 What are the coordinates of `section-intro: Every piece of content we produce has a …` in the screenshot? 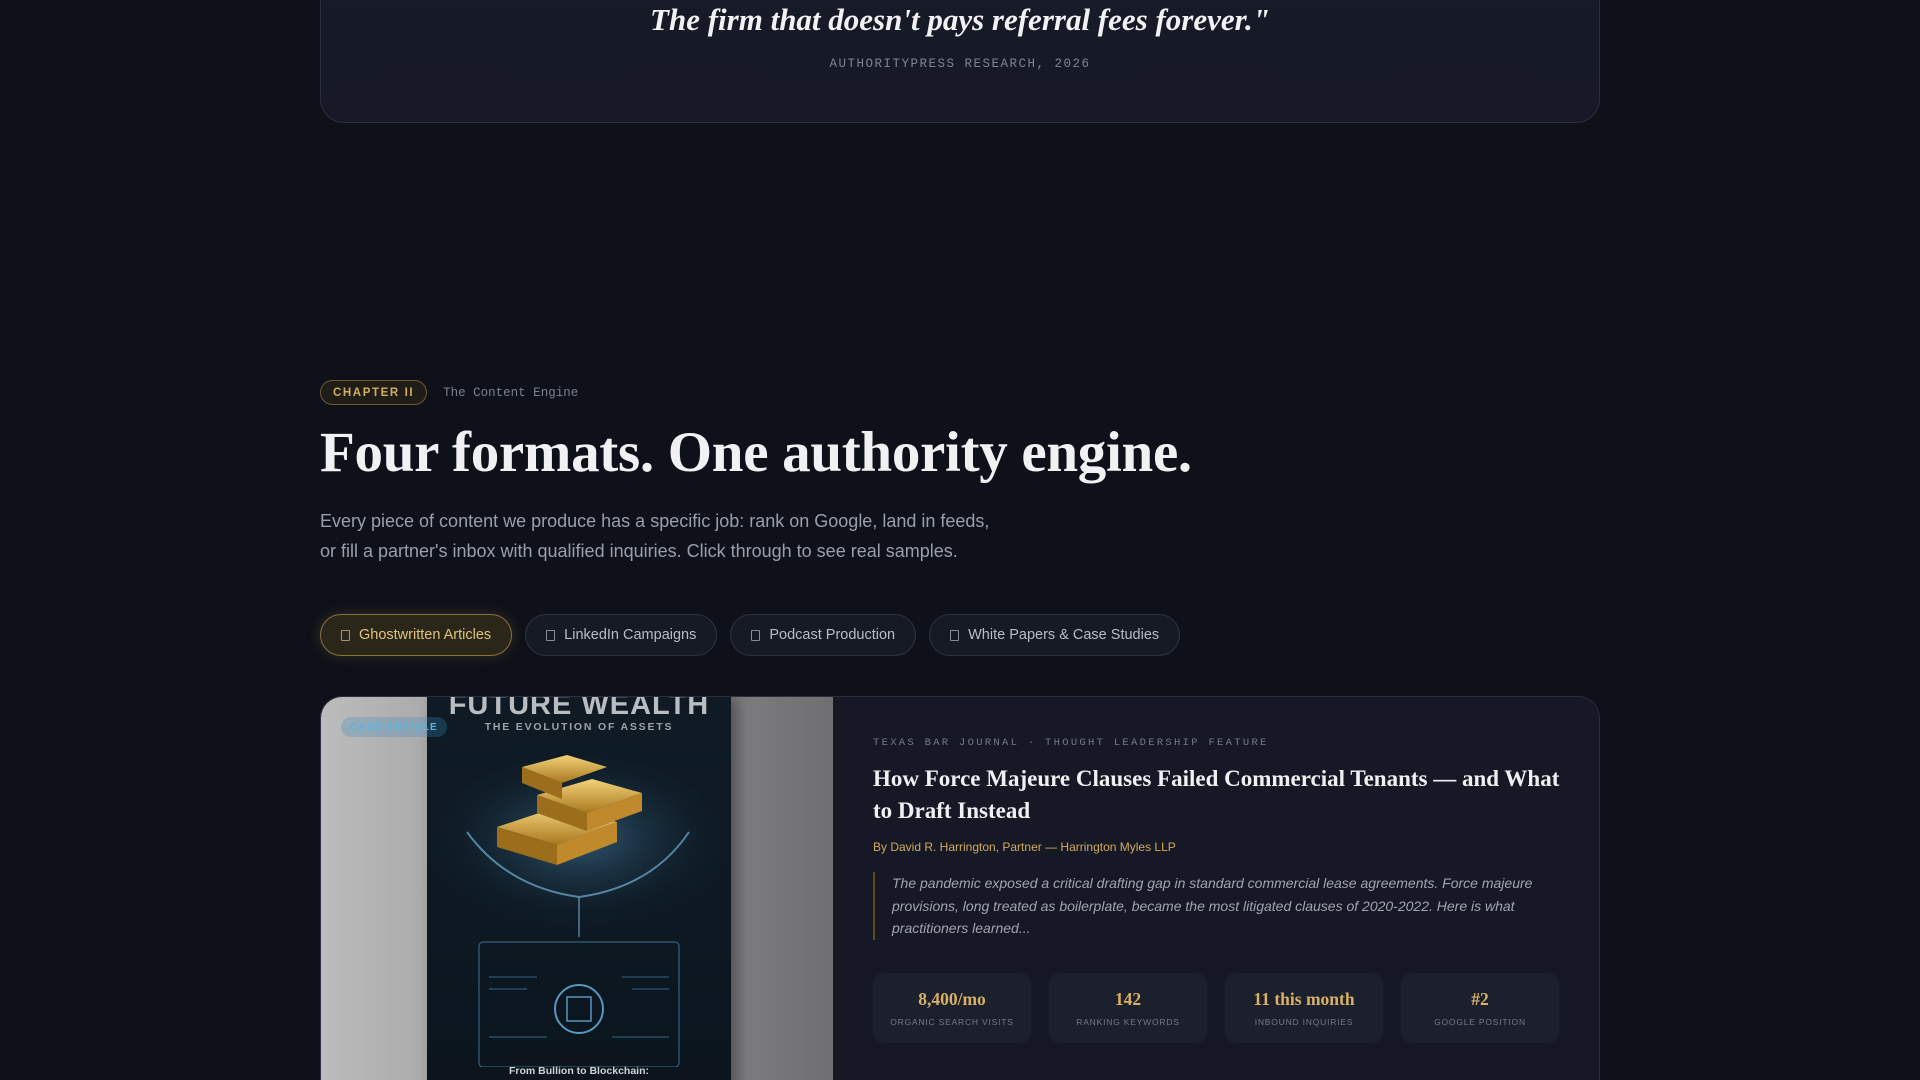 It's located at (680, 536).